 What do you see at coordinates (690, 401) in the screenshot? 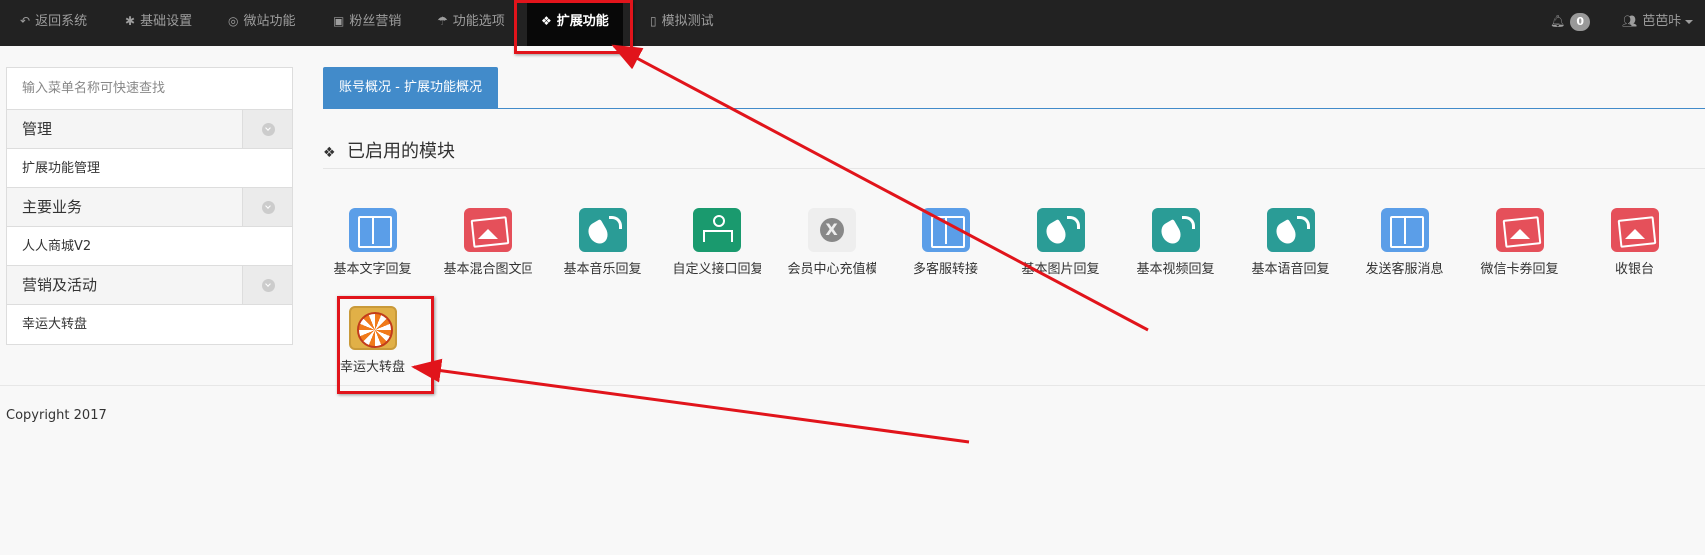
I see `annotation-arrow-module` at bounding box center [690, 401].